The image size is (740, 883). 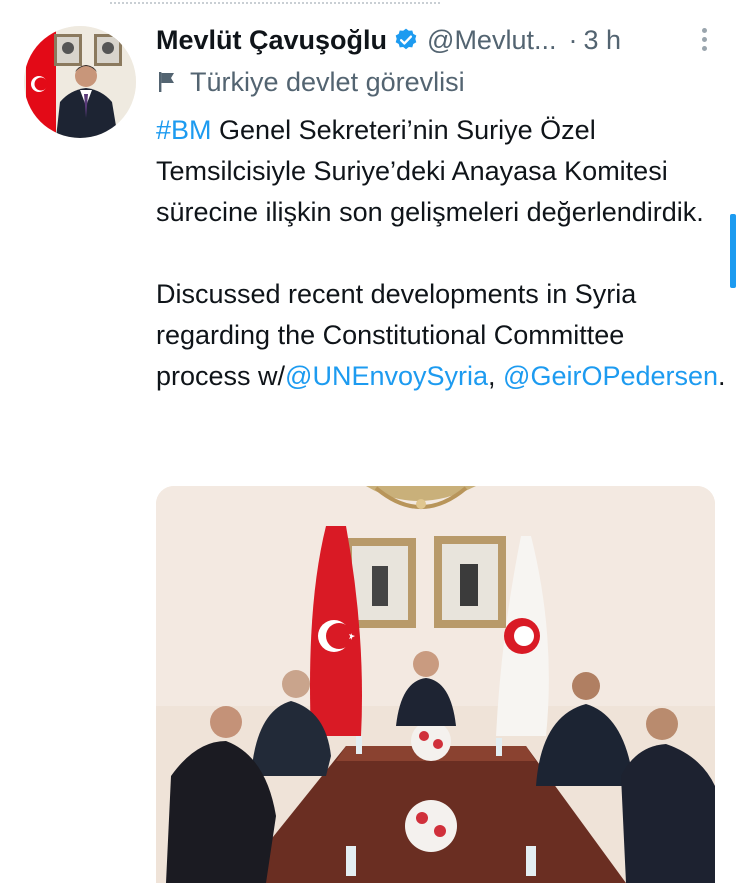 What do you see at coordinates (492, 376) in the screenshot?
I see `comma: ,` at bounding box center [492, 376].